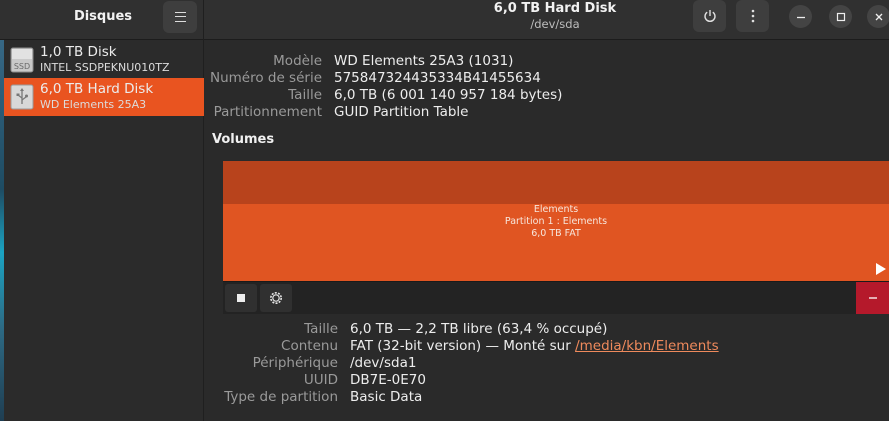 Image resolution: width=889 pixels, height=421 pixels. Describe the element at coordinates (556, 182) in the screenshot. I see `volume-container-band` at that location.